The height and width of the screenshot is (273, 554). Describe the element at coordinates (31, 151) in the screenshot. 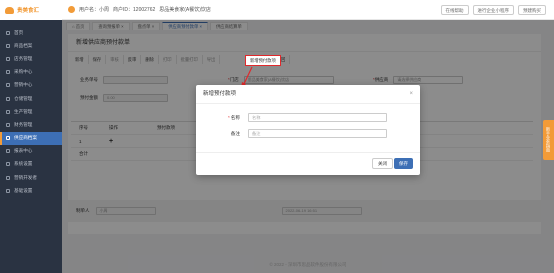

I see `sidebar-item-reports: 报表中心` at that location.